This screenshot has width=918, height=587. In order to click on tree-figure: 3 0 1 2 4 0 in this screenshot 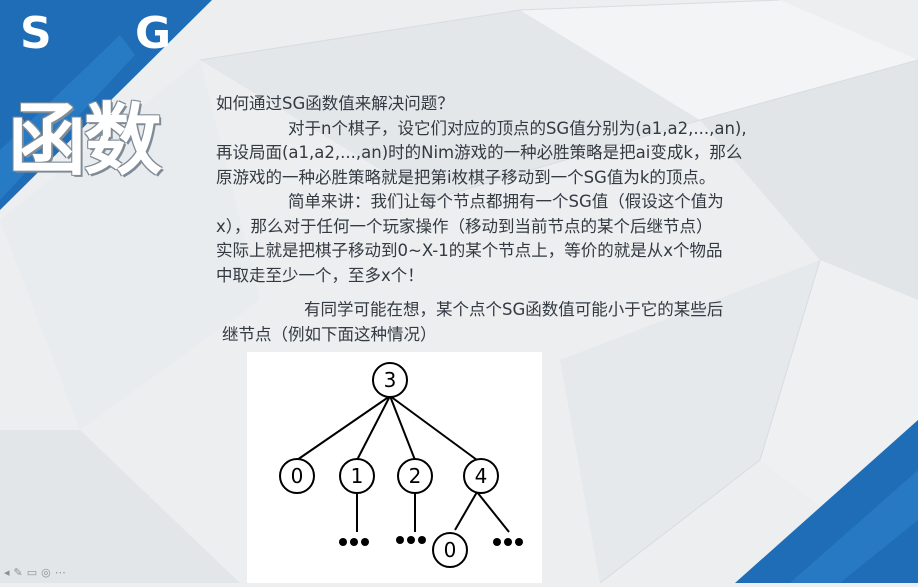, I will do `click(394, 467)`.